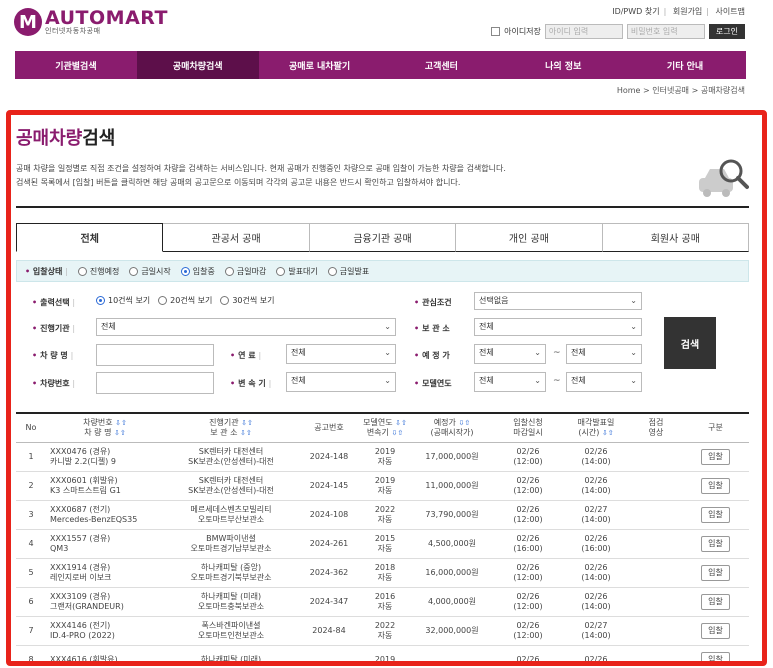 This screenshot has height=668, width=773. I want to click on row-car: XXX4616 (휘발유), so click(105, 653).